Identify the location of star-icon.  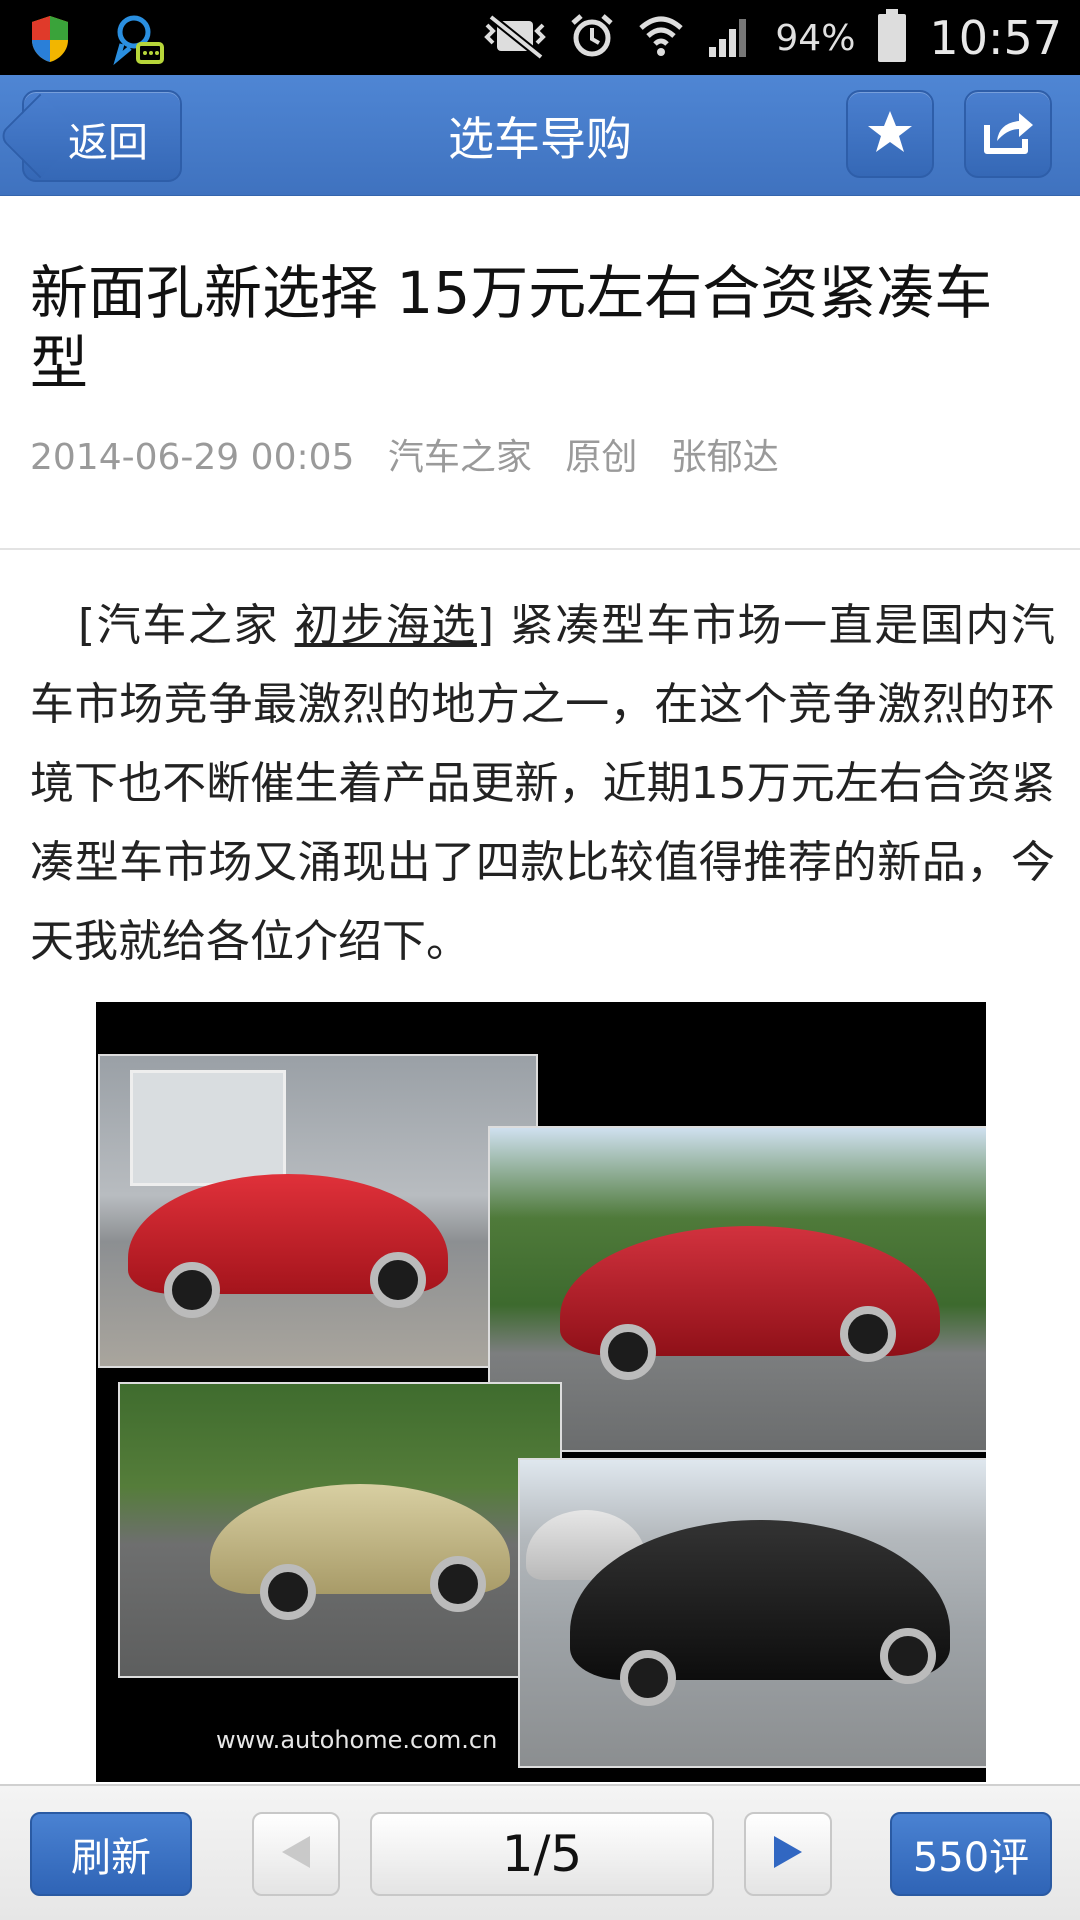
(890, 134).